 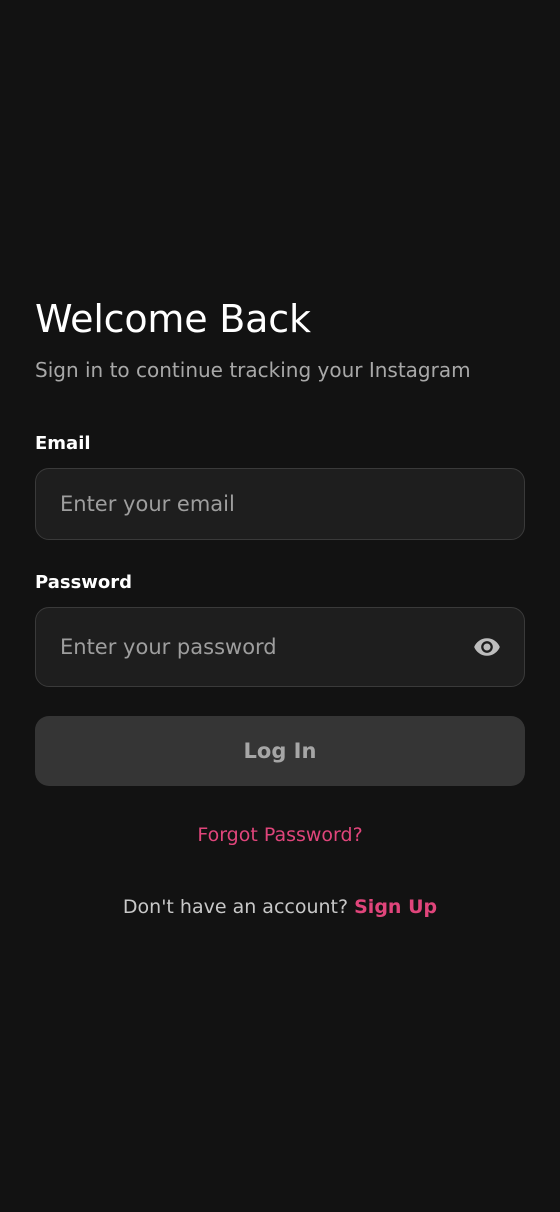 I want to click on email-field, so click(x=280, y=504).